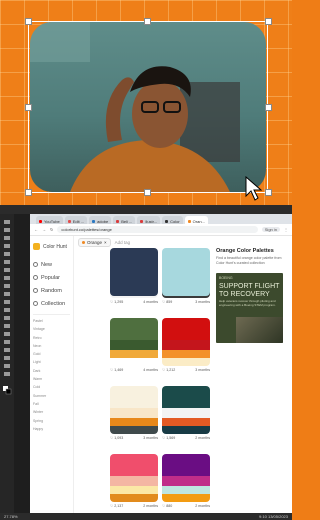 Image resolution: width=320 pixels, height=520 pixels. Describe the element at coordinates (51, 303) in the screenshot. I see `sidebar-item-collection: Collection` at that location.